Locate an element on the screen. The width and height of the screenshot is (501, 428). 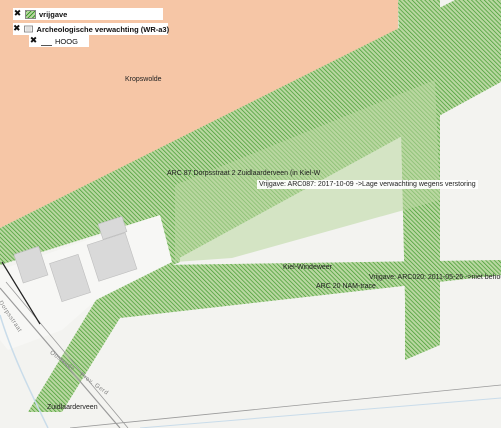
layer-group-icon is located at coordinates (28, 29).